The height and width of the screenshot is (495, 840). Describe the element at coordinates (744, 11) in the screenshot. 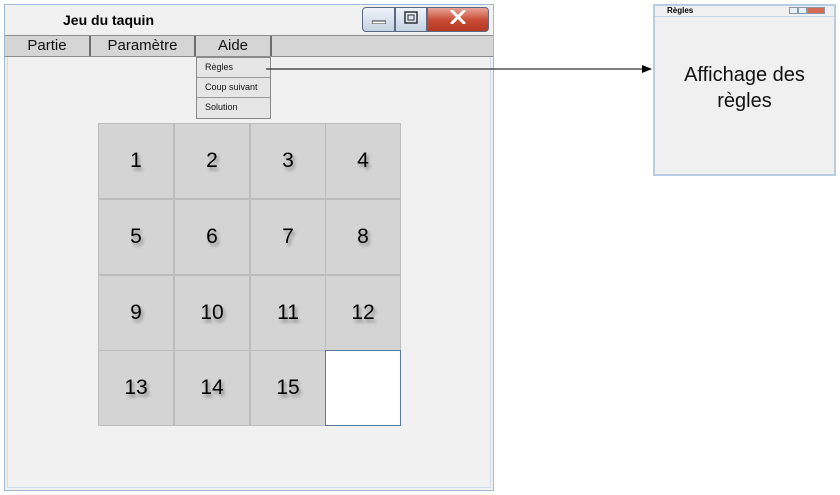

I see `rules-title-bar: Règles` at that location.